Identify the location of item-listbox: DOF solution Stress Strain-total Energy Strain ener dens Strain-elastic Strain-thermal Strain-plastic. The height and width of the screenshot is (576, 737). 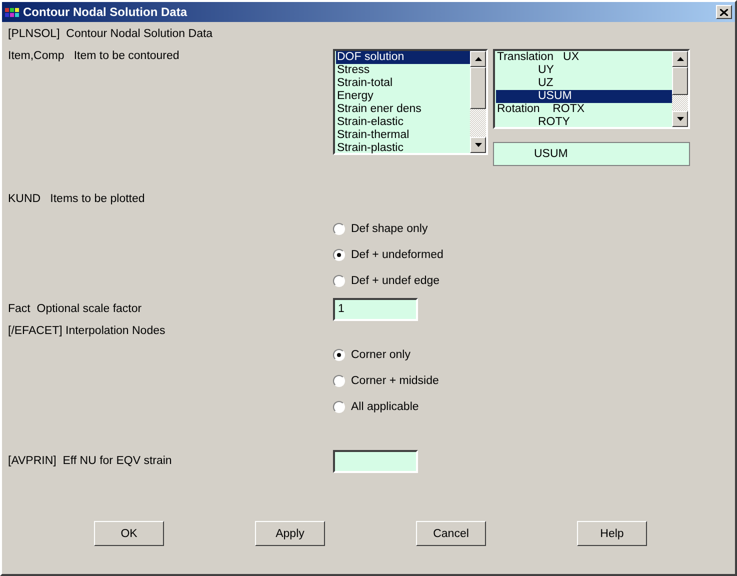
(410, 102).